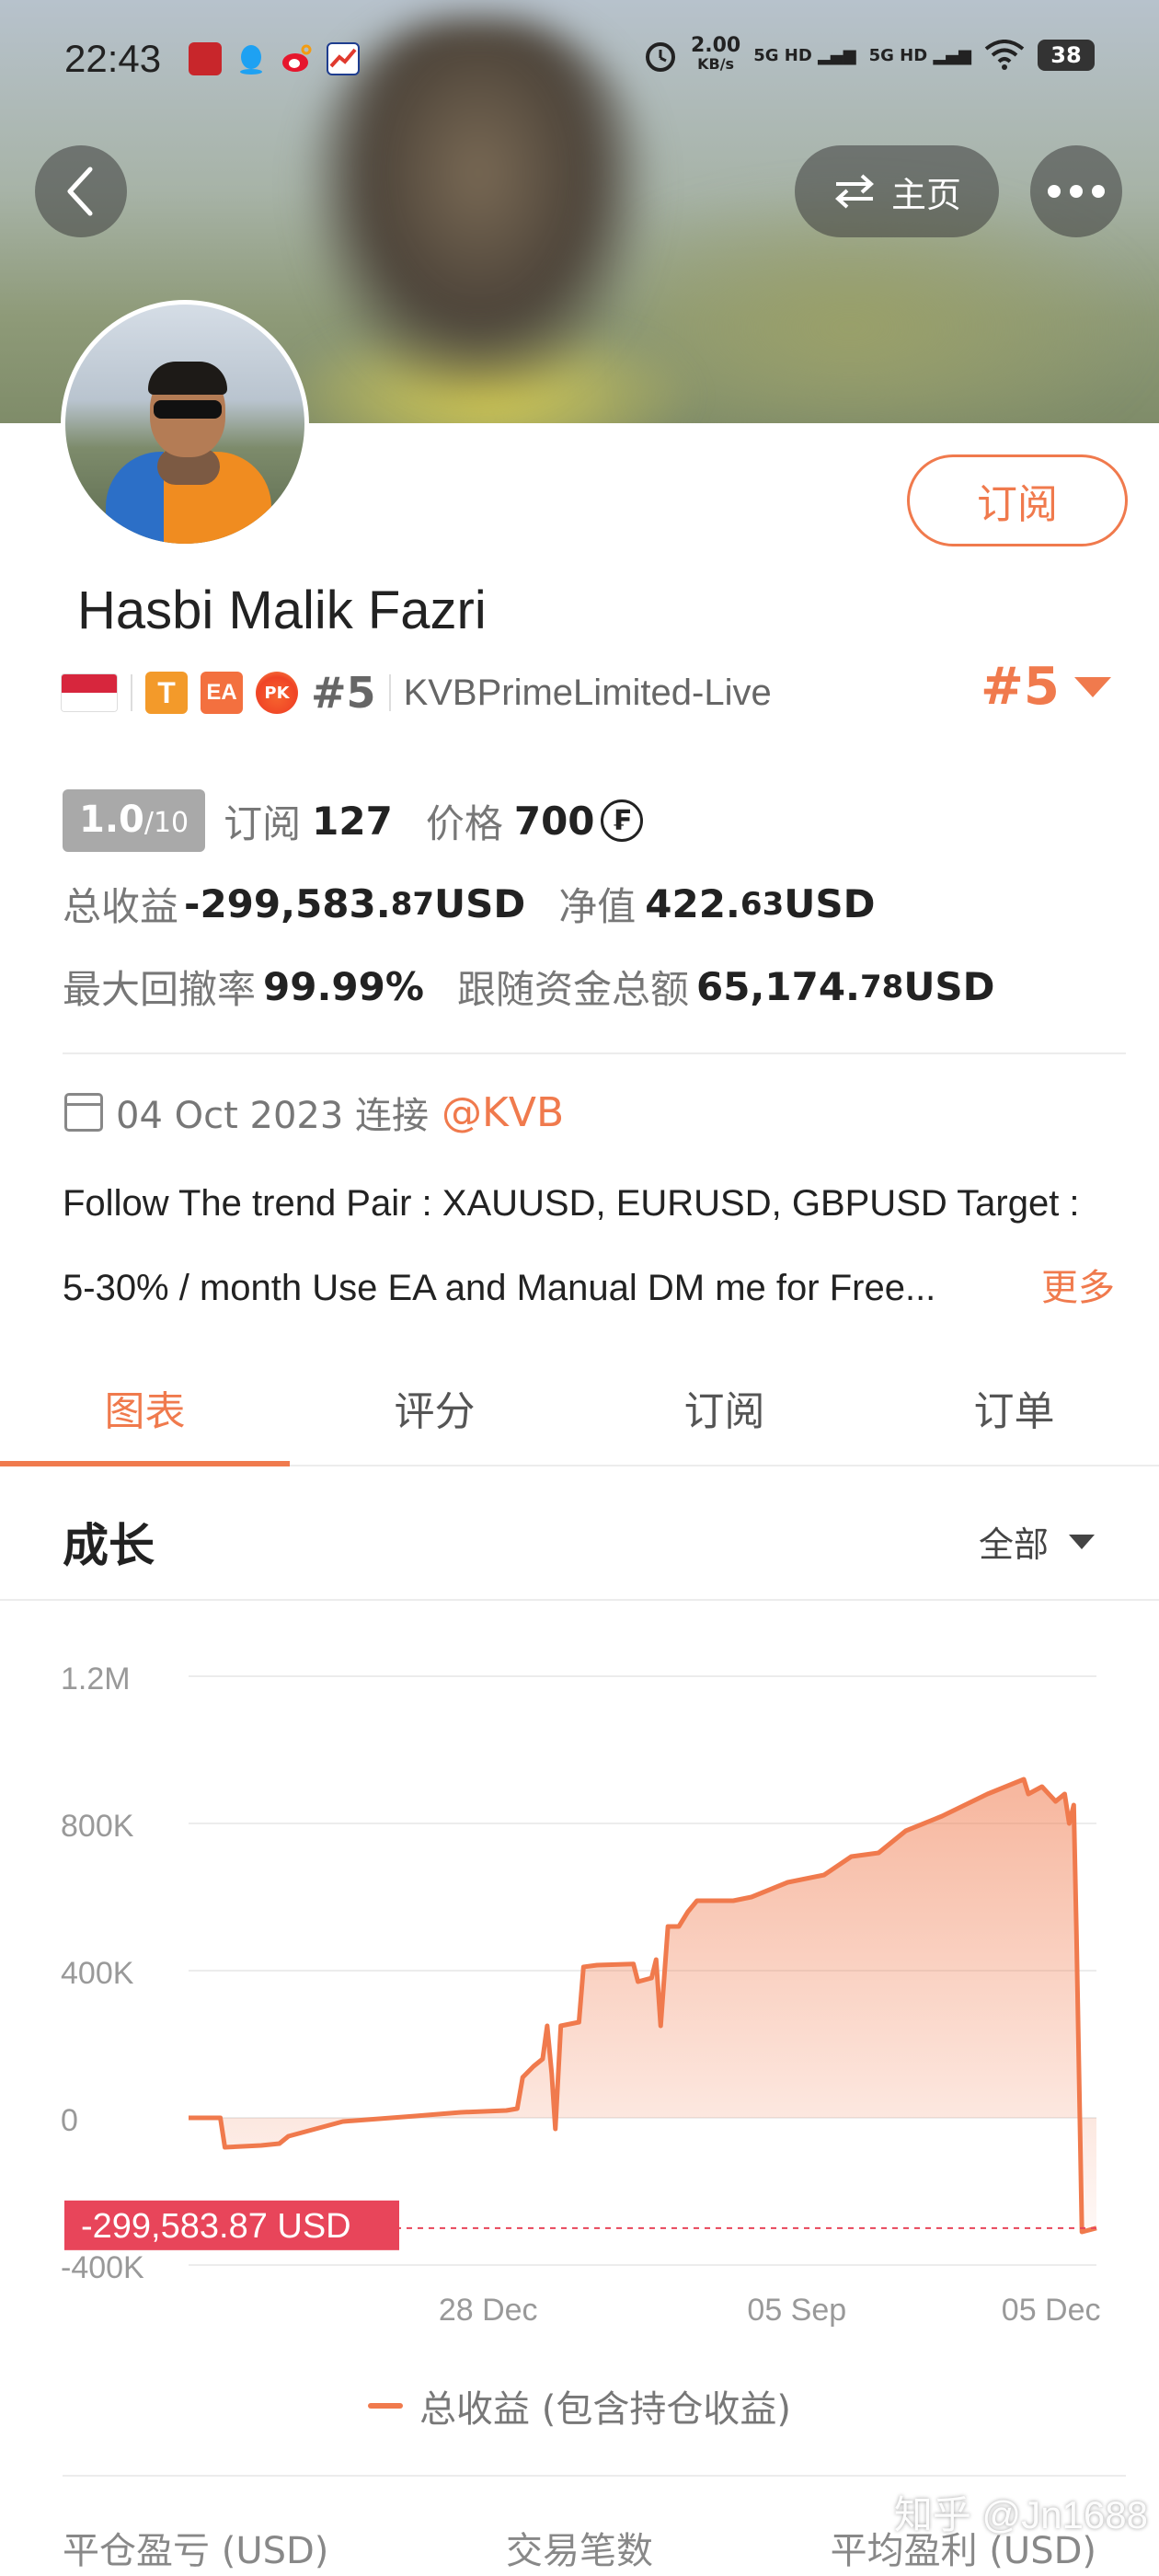 This screenshot has width=1159, height=2576. What do you see at coordinates (588, 693) in the screenshot?
I see `broker-name: KVBPrimeLimited-Live` at bounding box center [588, 693].